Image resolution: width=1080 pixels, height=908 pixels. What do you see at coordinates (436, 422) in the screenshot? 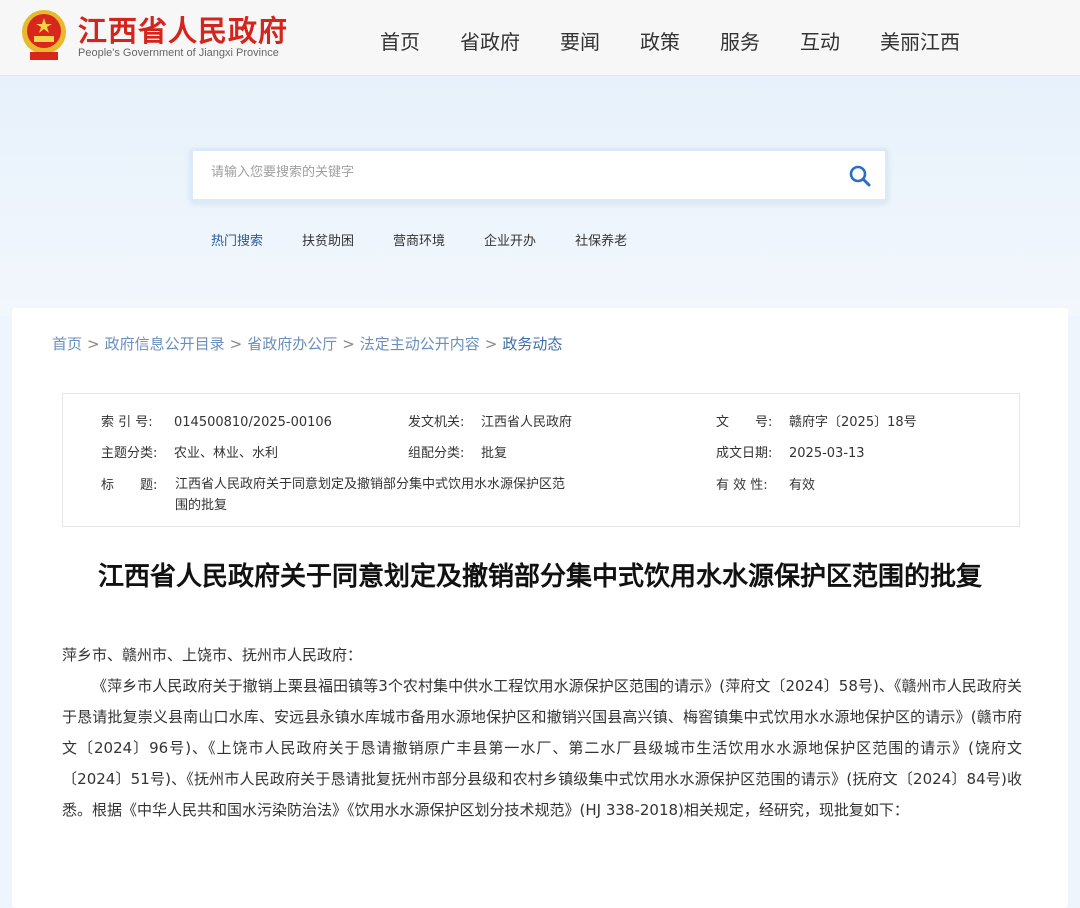
I see `issuer-label: 发文机关:` at bounding box center [436, 422].